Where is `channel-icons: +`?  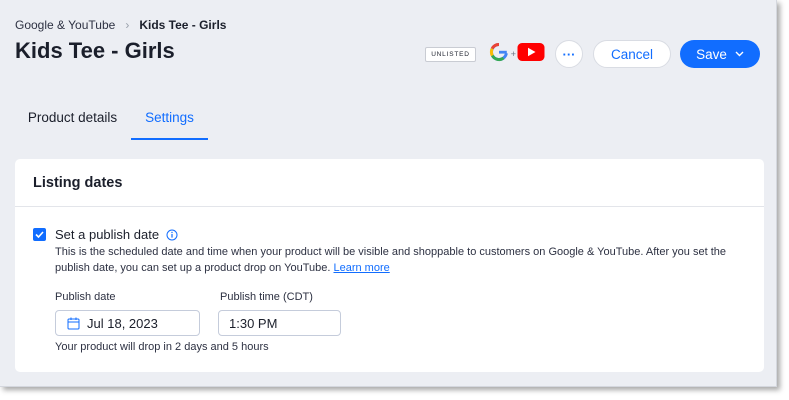 channel-icons: + is located at coordinates (516, 54).